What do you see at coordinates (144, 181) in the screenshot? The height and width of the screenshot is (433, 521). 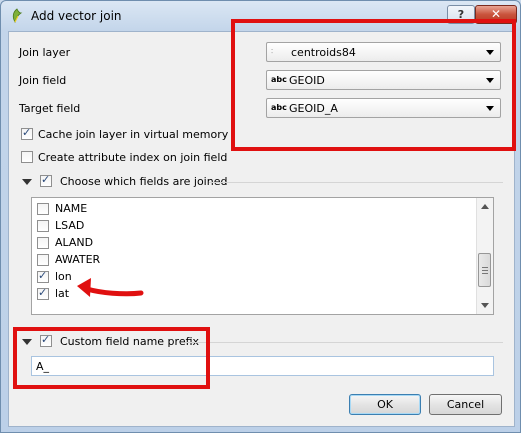 I see `choose-fields-title: Choose which fields are joined` at bounding box center [144, 181].